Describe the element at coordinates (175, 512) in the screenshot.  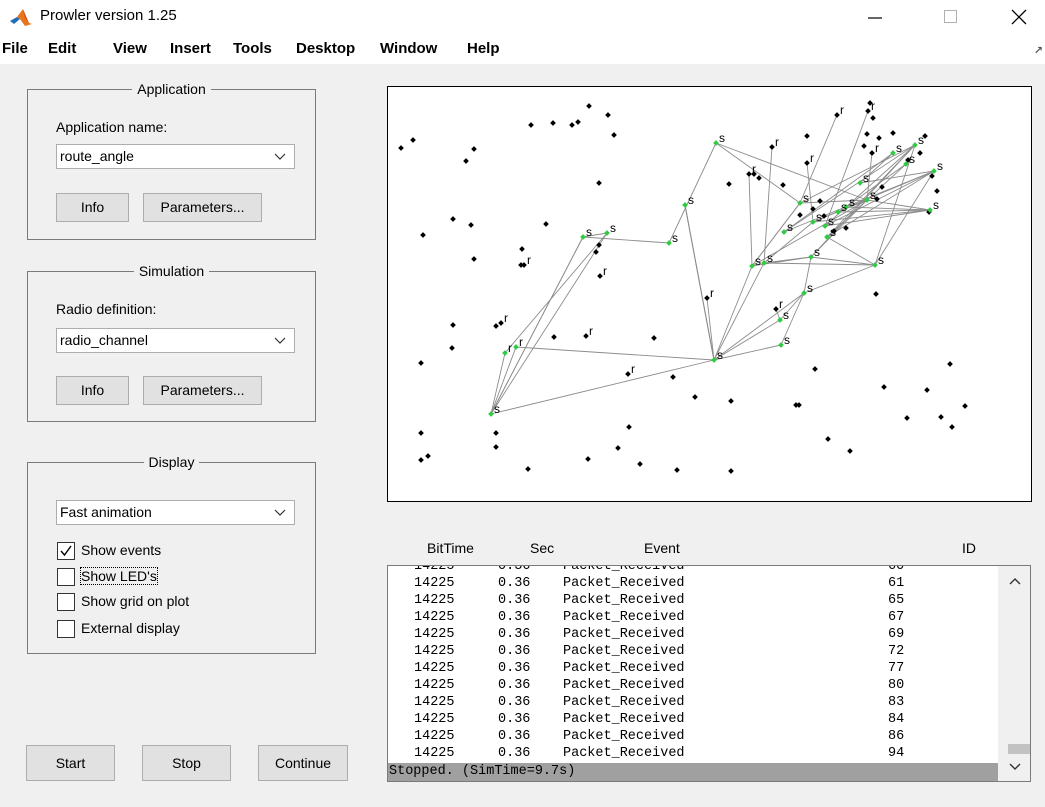
I see `display-mode-select: Fast animation` at that location.